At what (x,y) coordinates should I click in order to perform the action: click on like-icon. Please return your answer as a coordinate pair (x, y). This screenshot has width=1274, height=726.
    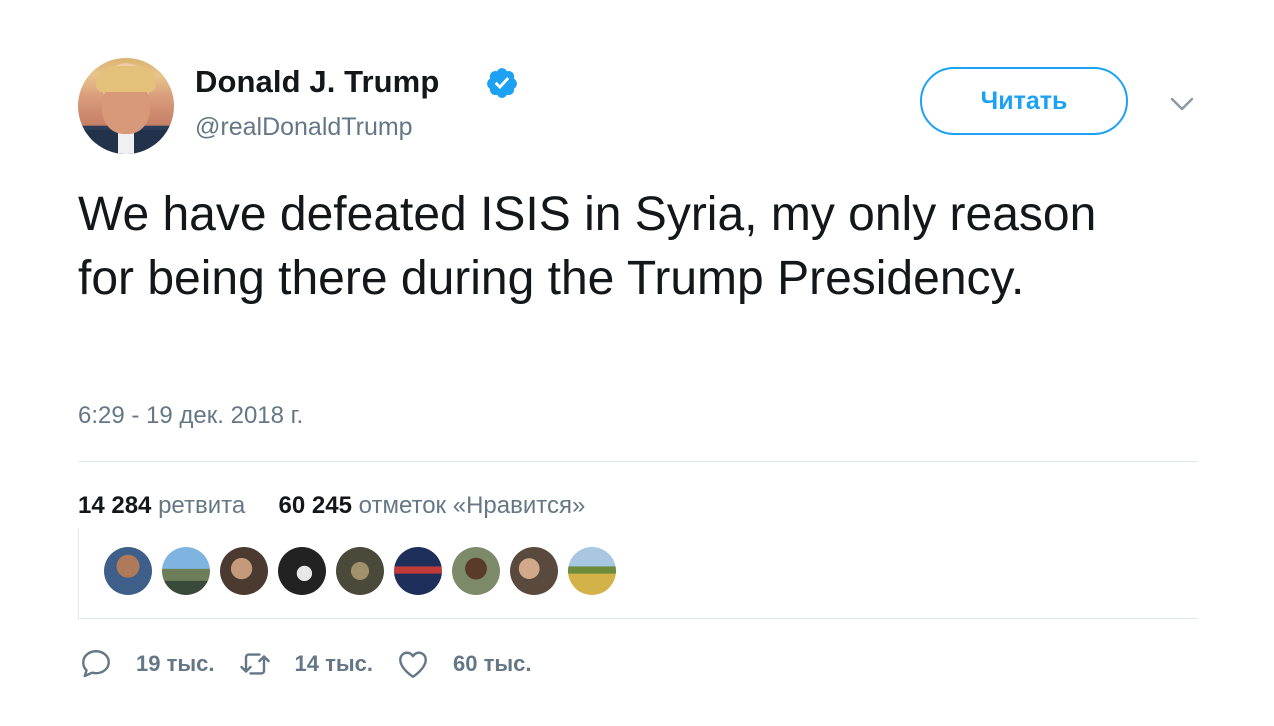
    Looking at the image, I should click on (413, 664).